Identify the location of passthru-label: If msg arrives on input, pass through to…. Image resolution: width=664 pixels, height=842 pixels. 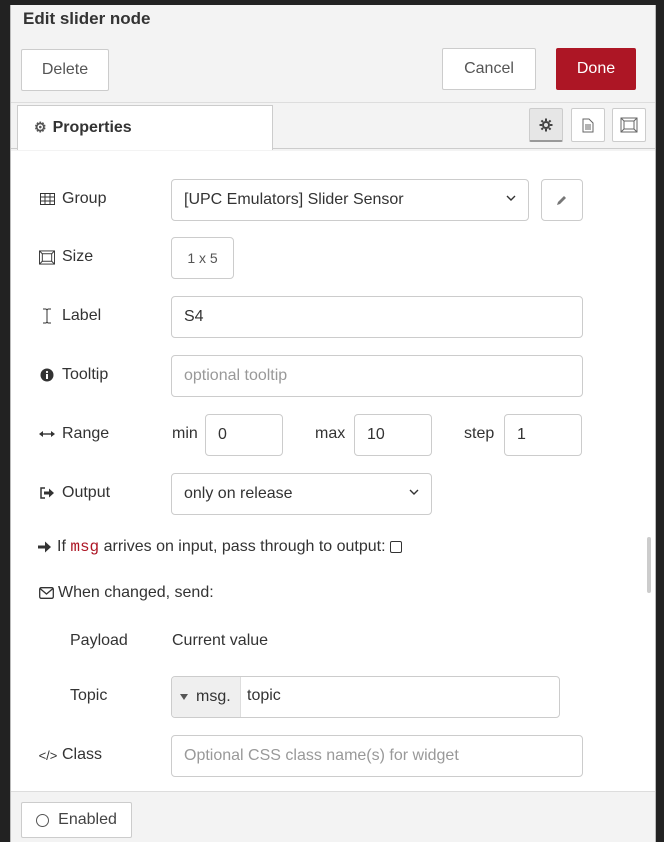
(220, 547).